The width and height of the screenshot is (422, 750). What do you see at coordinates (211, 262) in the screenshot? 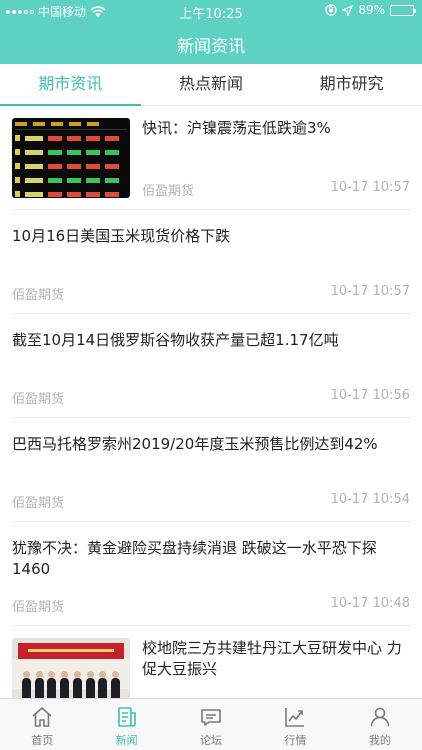
I see `news-item: 10月16日美国玉米现货价格下跌 佰盈期货 10-17 10:57` at bounding box center [211, 262].